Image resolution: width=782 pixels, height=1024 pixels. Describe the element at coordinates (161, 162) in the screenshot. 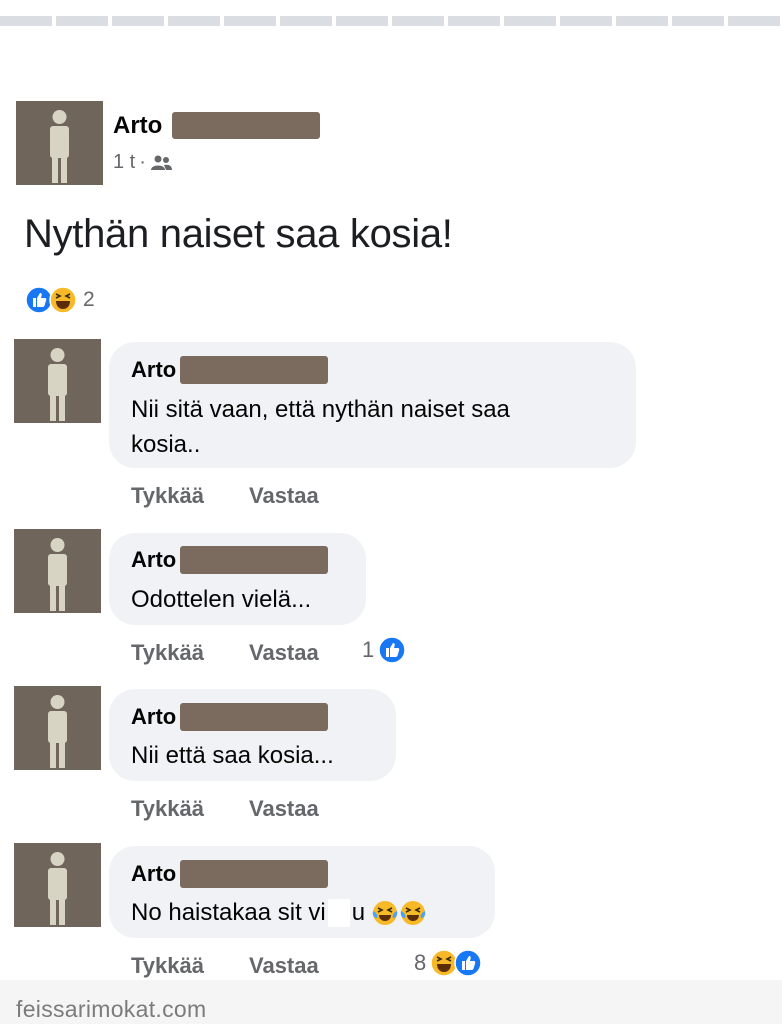

I see `friends-icon` at that location.